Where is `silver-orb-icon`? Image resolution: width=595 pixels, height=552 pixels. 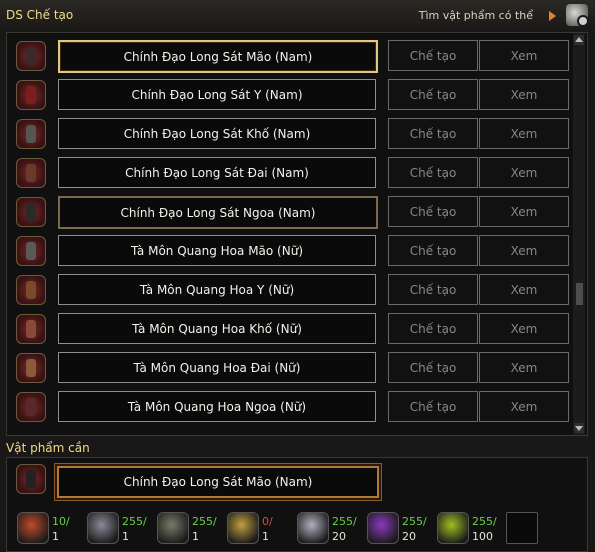
silver-orb-icon is located at coordinates (103, 528).